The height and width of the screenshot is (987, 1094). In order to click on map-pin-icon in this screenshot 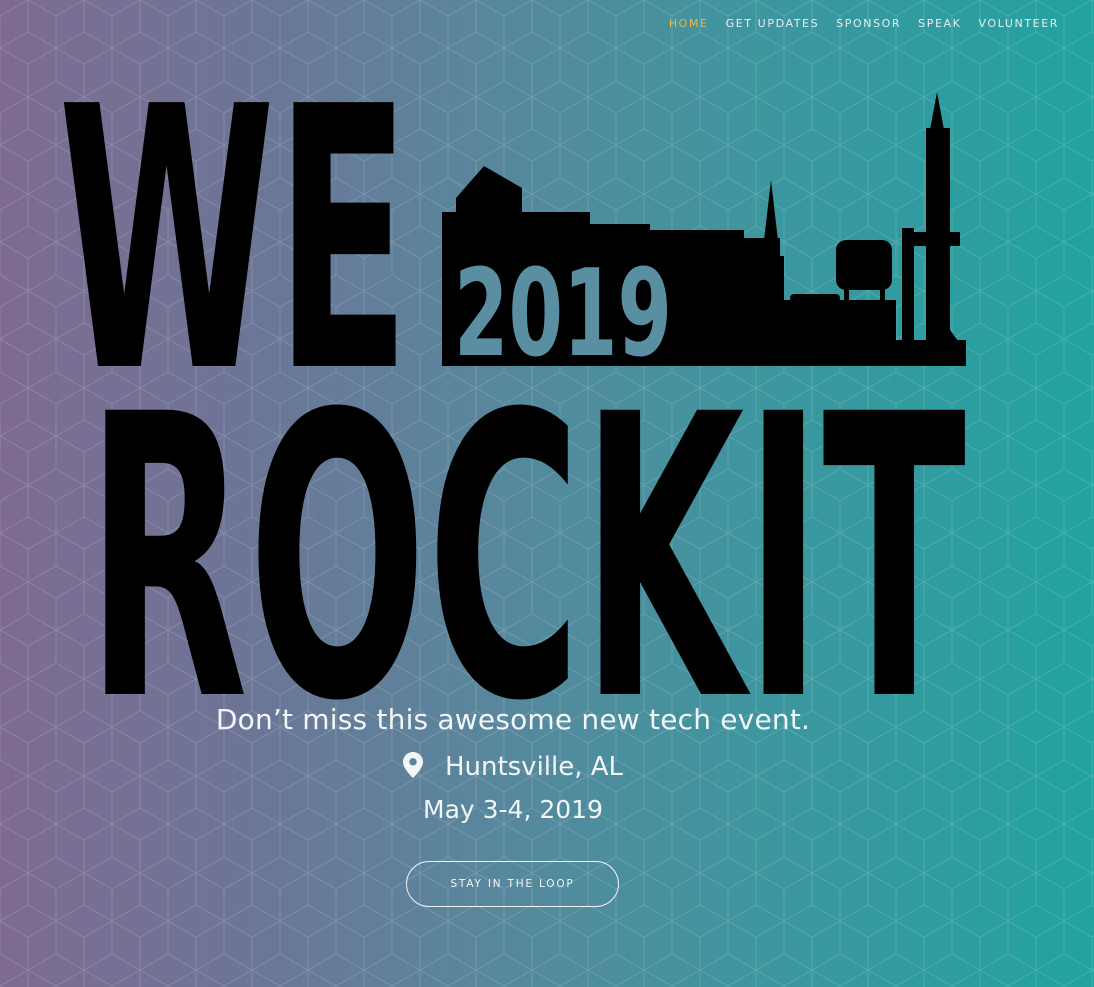, I will do `click(412, 765)`.